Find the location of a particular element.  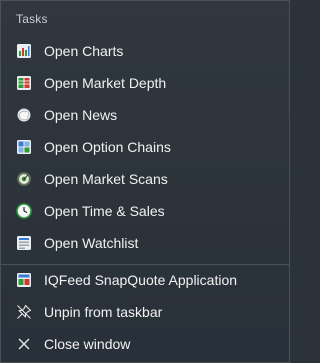

task-open-market-scans: Open Market Scans is located at coordinates (145, 179).